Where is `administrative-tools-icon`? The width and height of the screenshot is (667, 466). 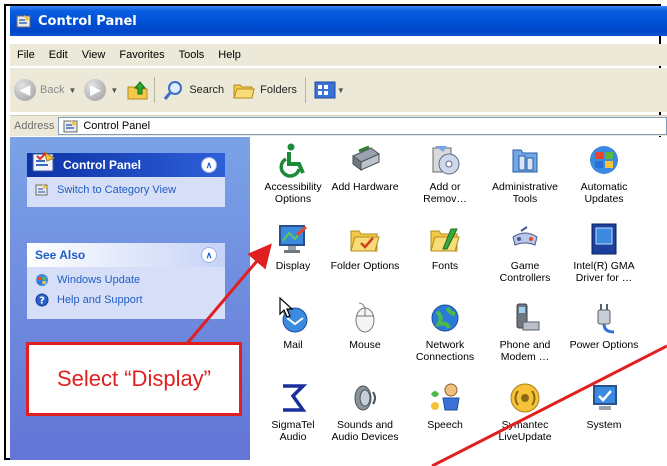
administrative-tools-icon is located at coordinates (525, 161).